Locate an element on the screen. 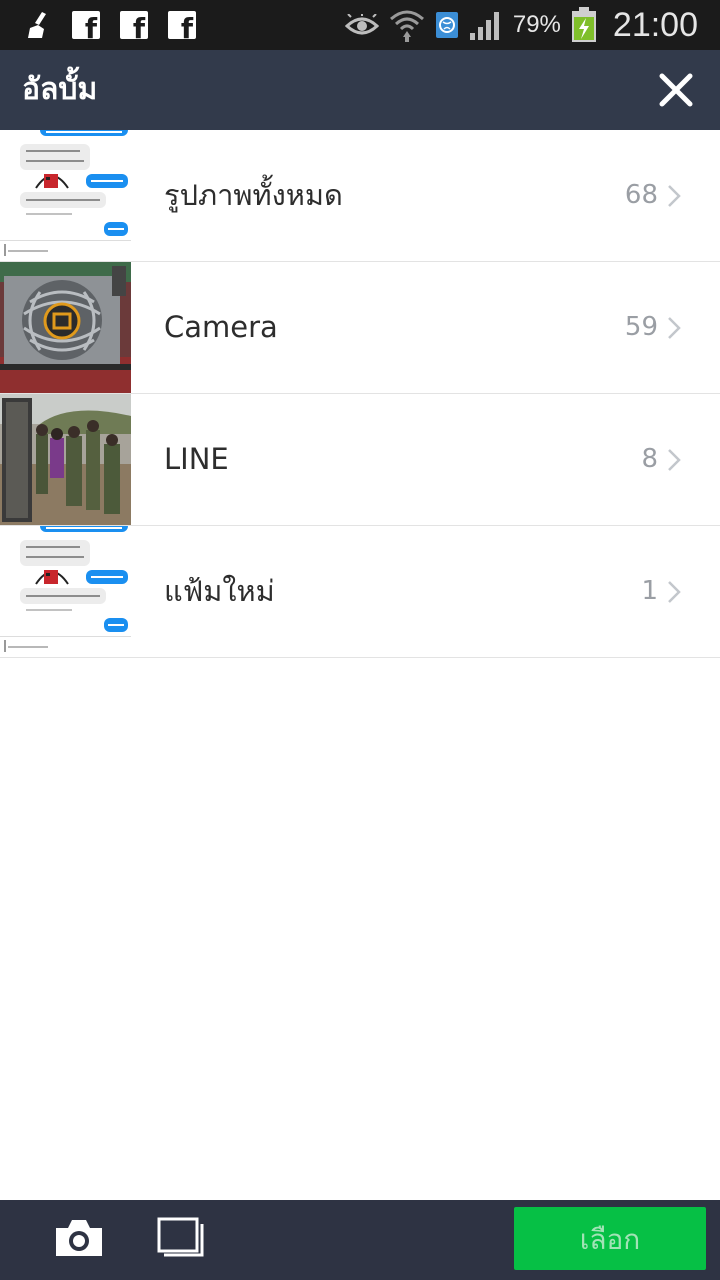  album-count: 68 is located at coordinates (641, 195).